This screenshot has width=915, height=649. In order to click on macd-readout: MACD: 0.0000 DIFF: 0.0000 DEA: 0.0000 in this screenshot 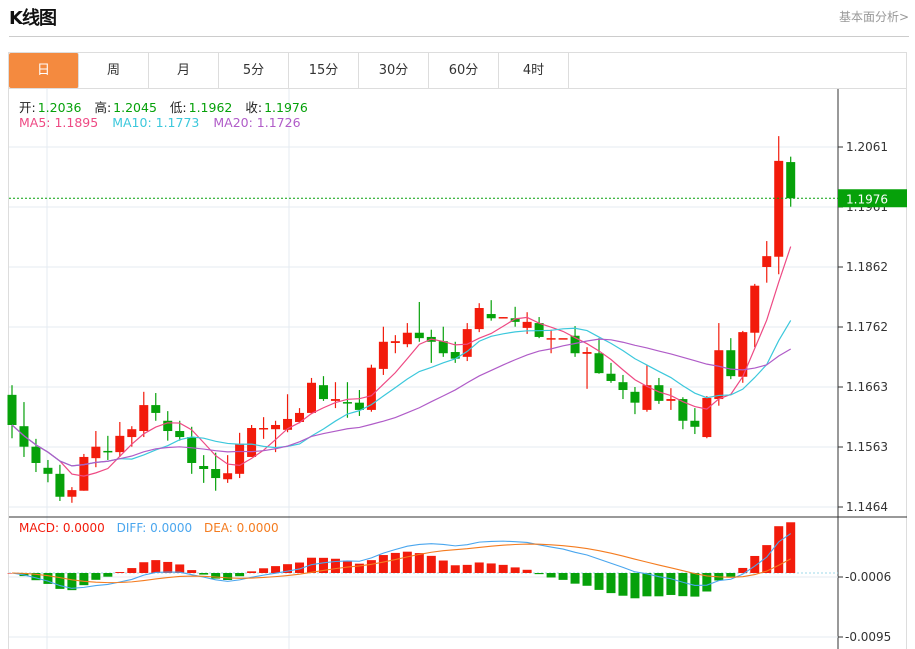, I will do `click(149, 528)`.